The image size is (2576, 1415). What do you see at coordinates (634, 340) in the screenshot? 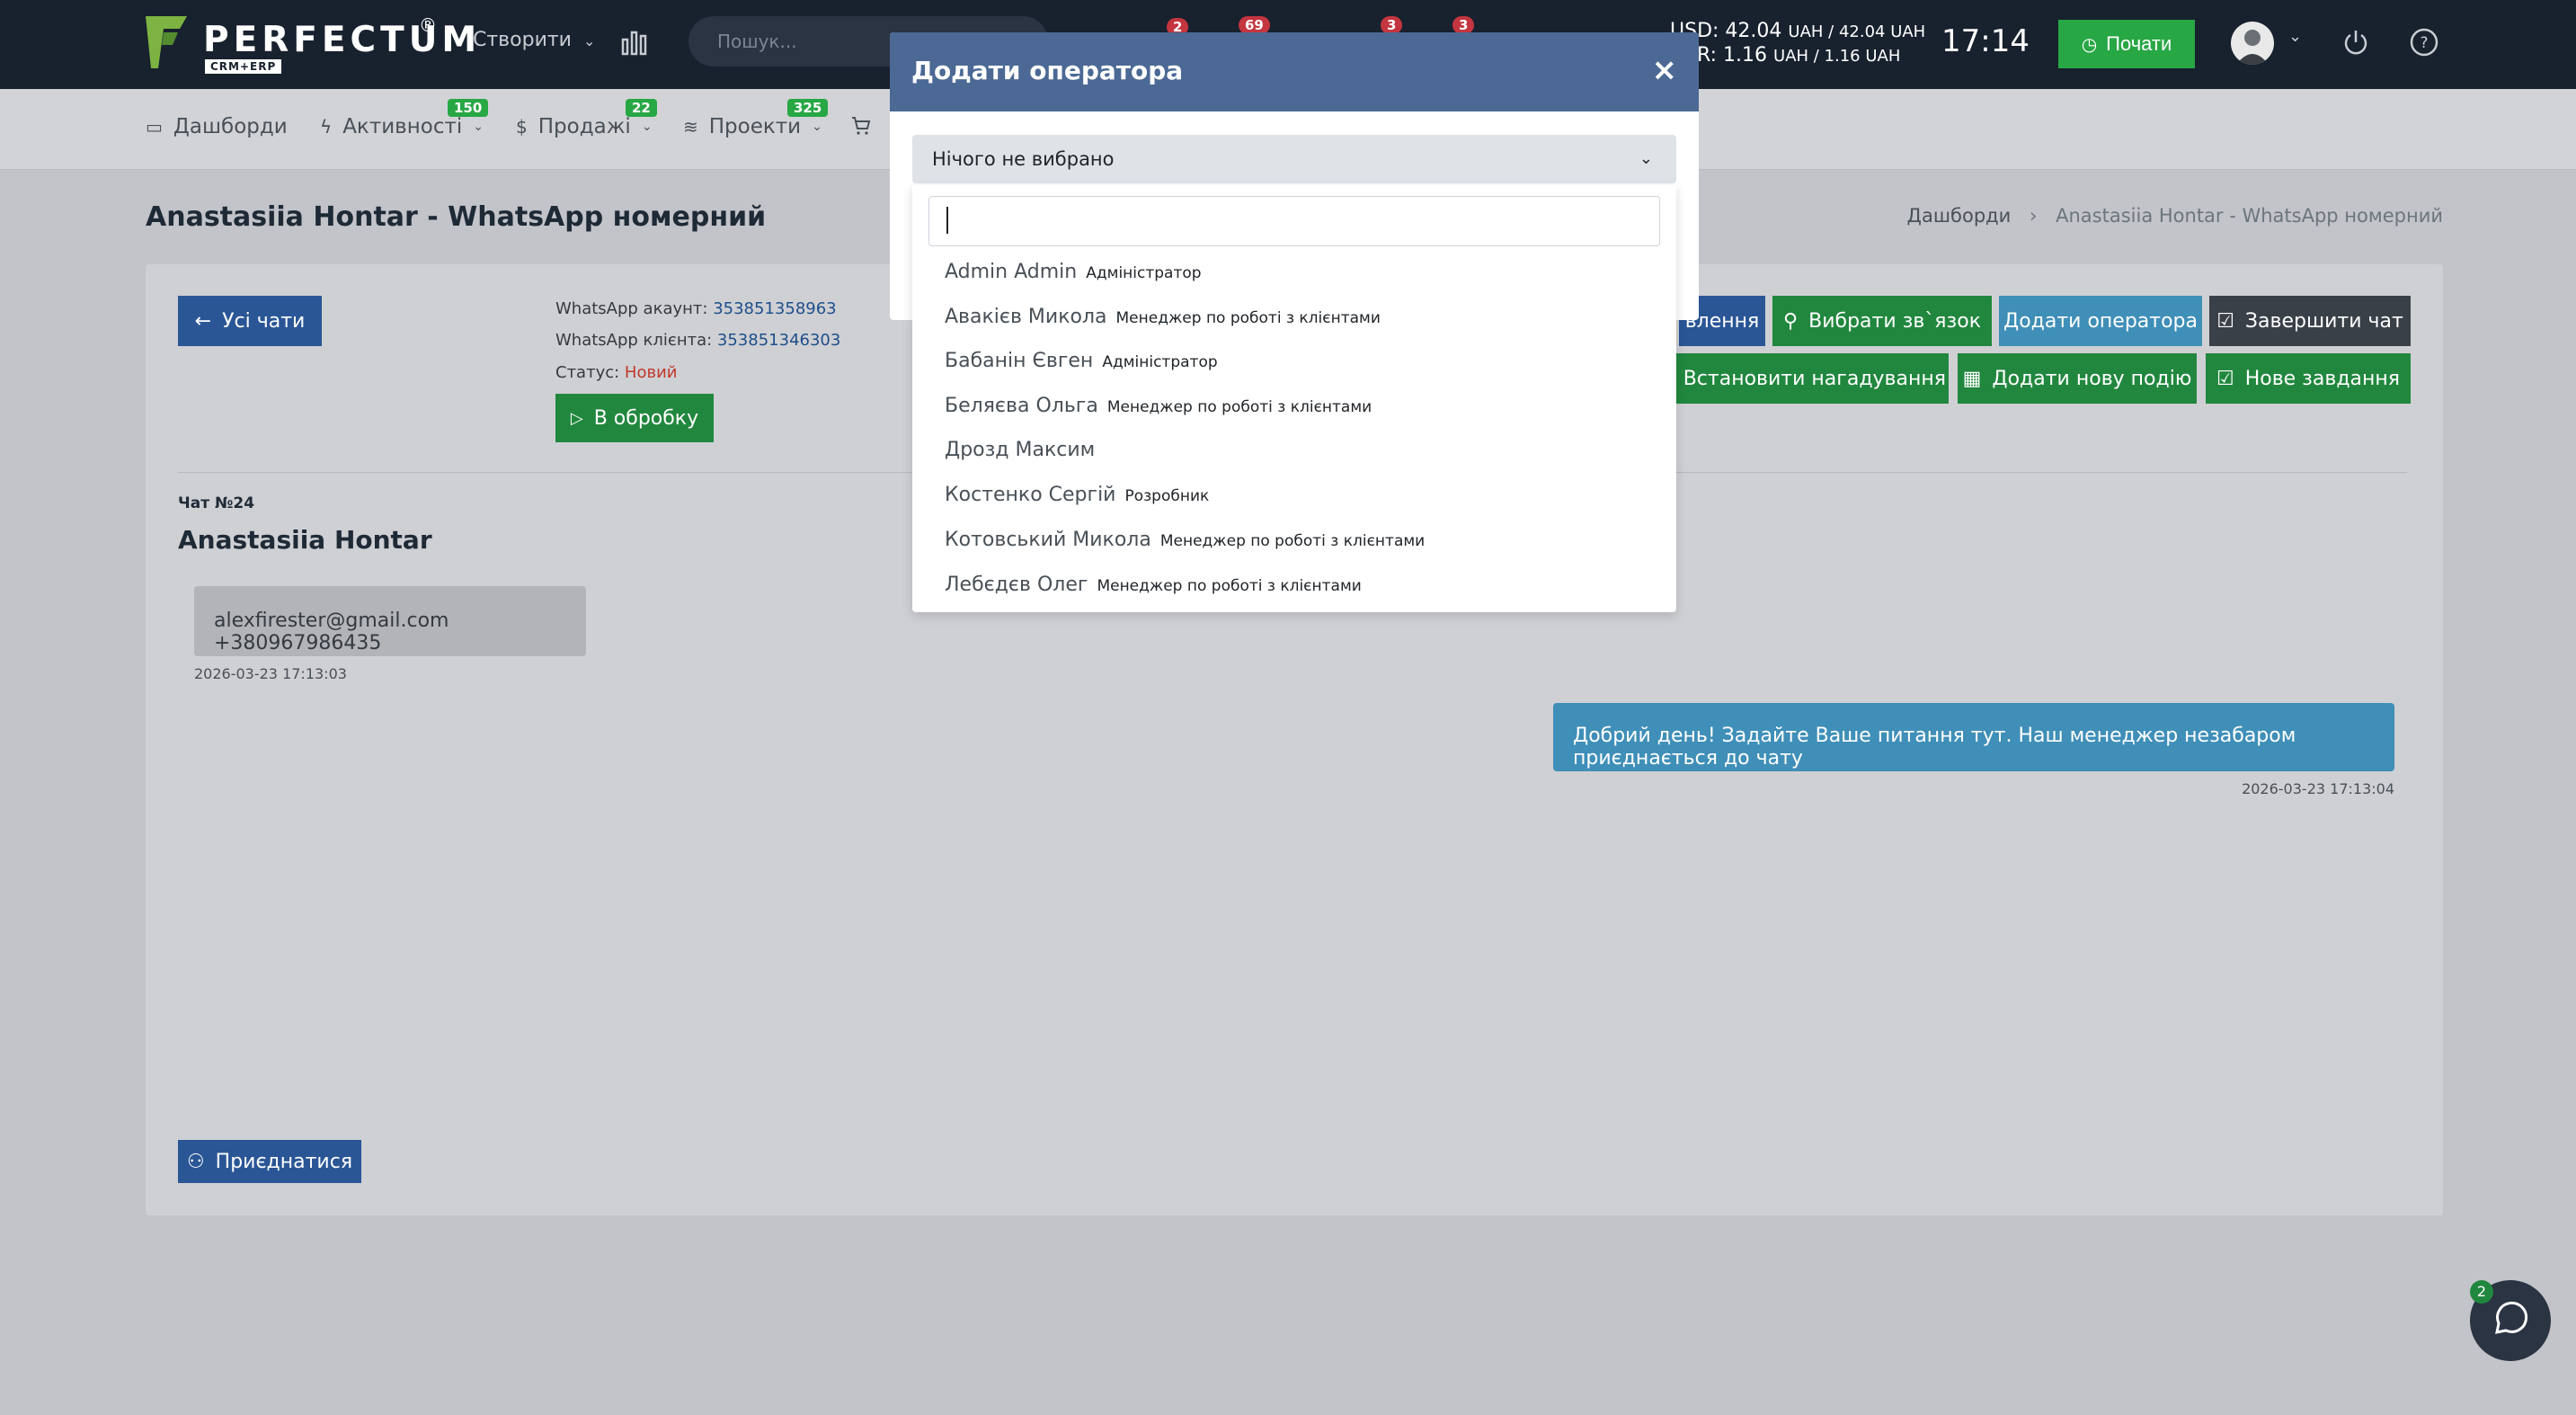
I see `whatsapp-client-label: WhatsApp клієнта:` at bounding box center [634, 340].